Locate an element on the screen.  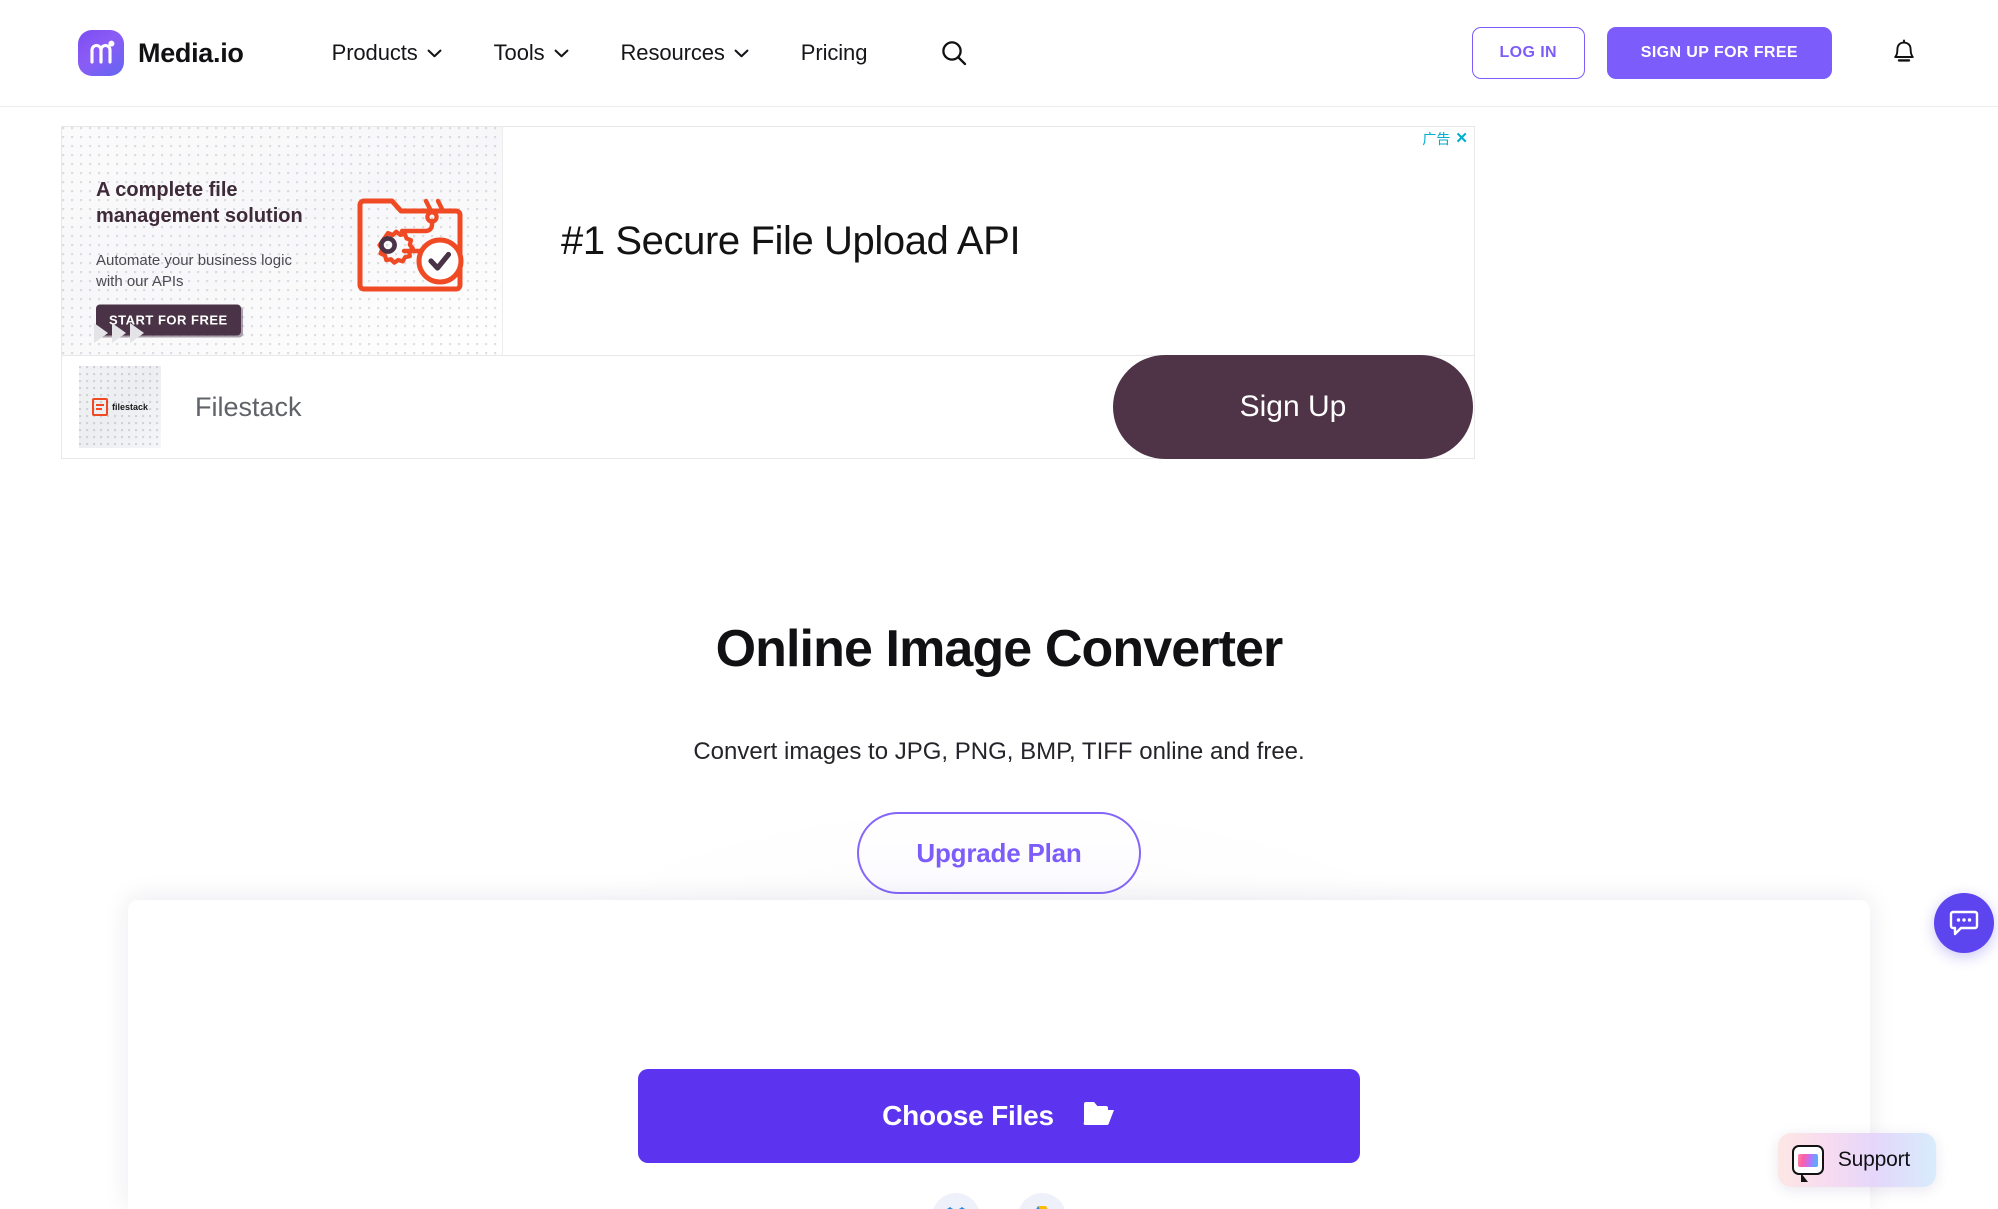
notification-bell-icon is located at coordinates (1904, 53).